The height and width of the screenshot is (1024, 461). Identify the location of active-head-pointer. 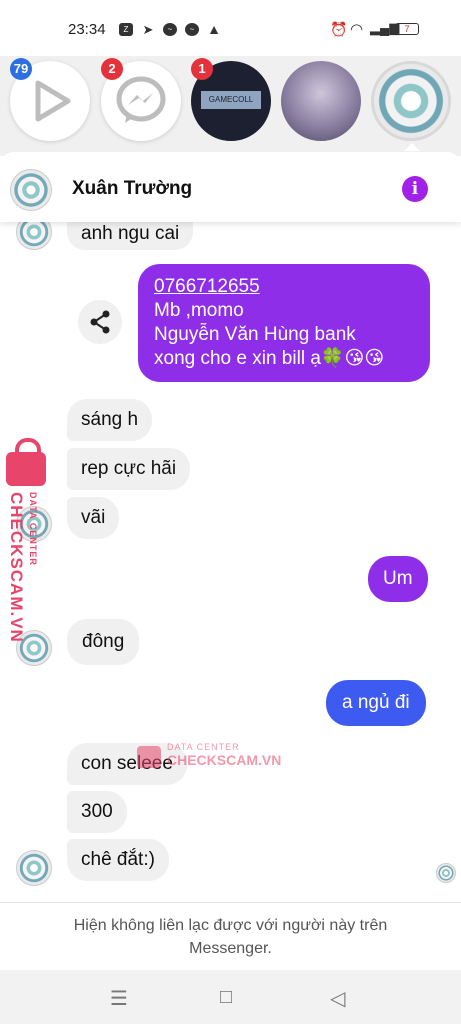
(412, 147).